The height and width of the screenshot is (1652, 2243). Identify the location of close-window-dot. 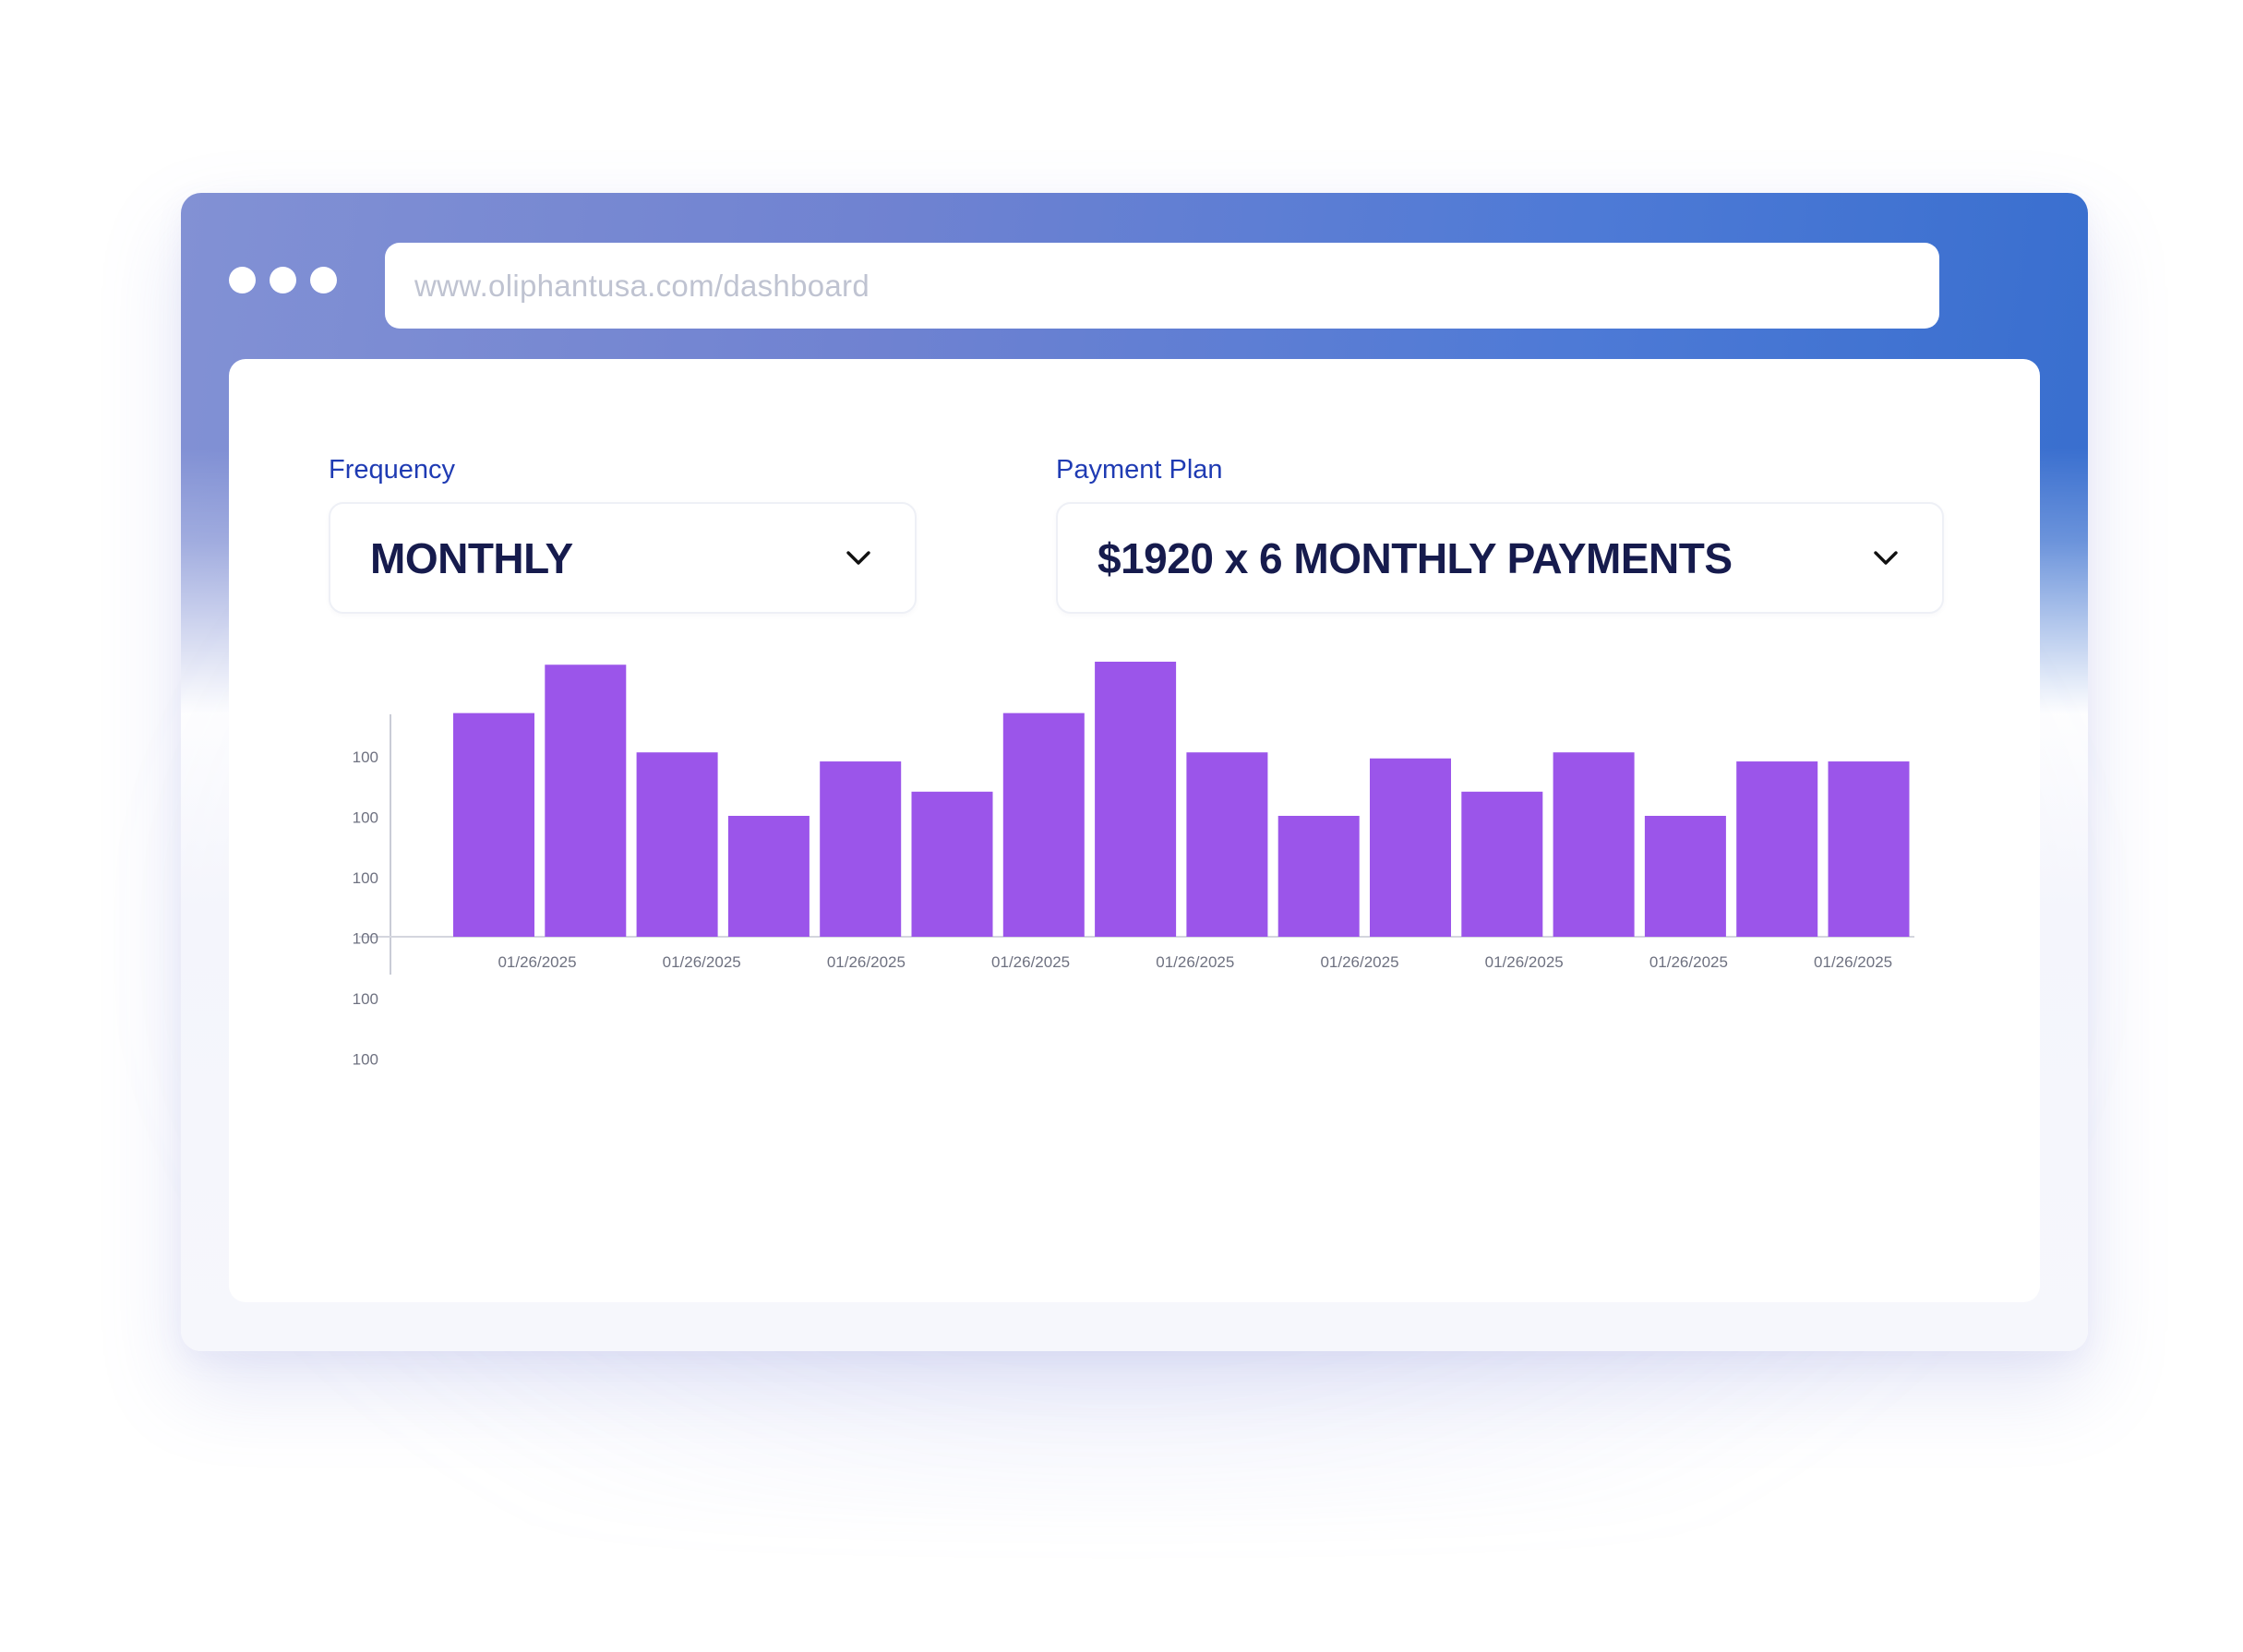
(242, 280).